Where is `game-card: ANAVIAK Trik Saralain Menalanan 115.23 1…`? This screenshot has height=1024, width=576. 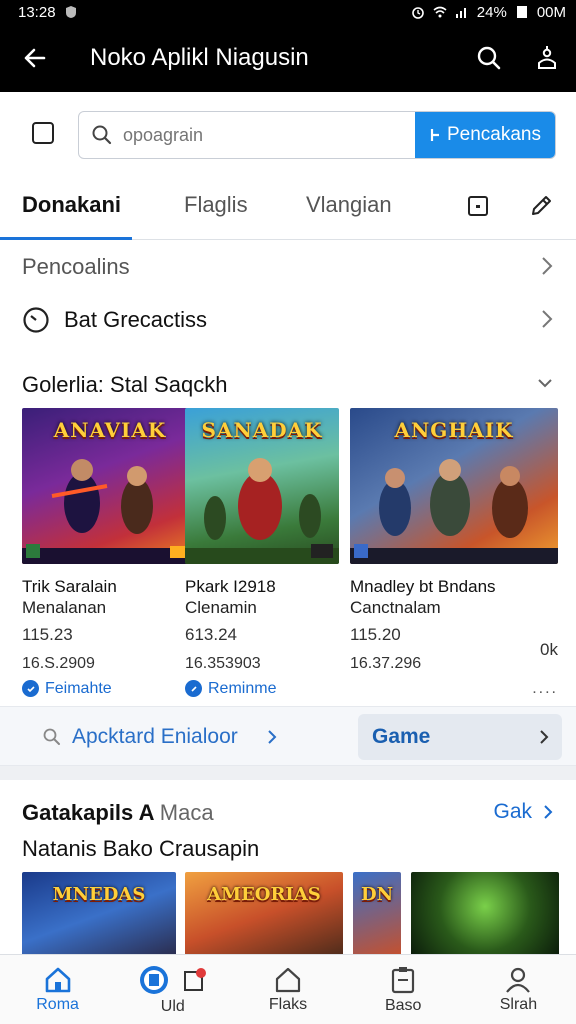 game-card: ANAVIAK Trik Saralain Menalanan 115.23 1… is located at coordinates (110, 553).